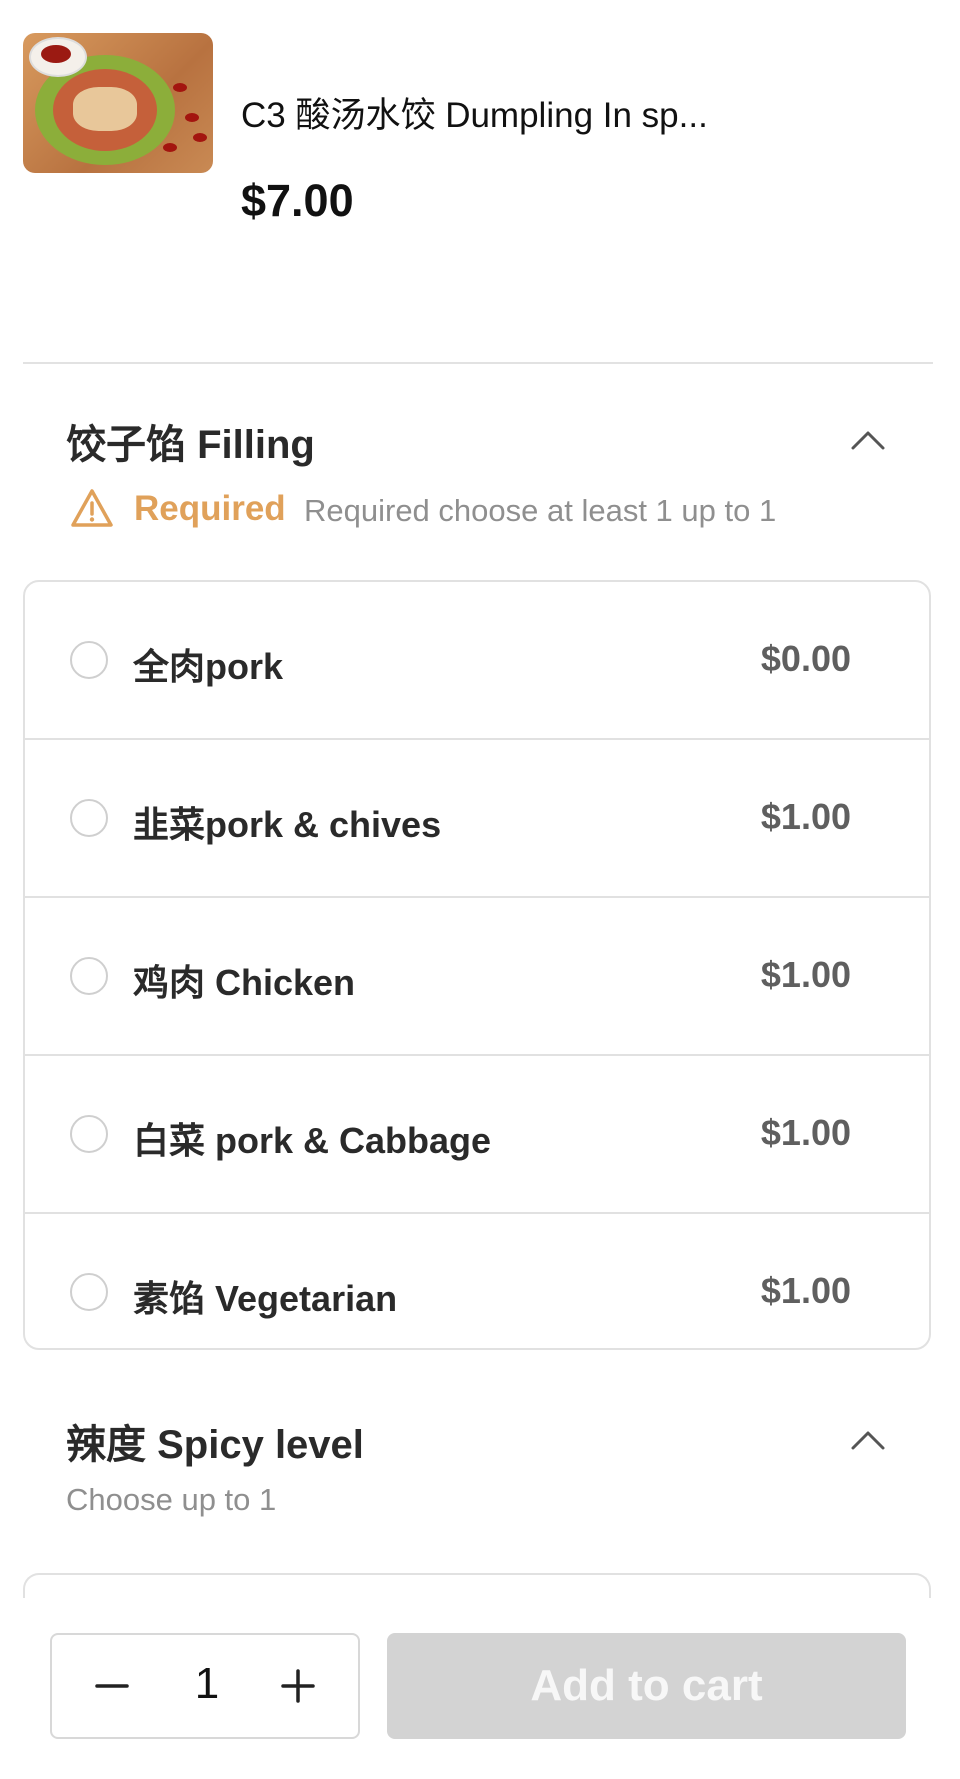  I want to click on decrease-button, so click(112, 1686).